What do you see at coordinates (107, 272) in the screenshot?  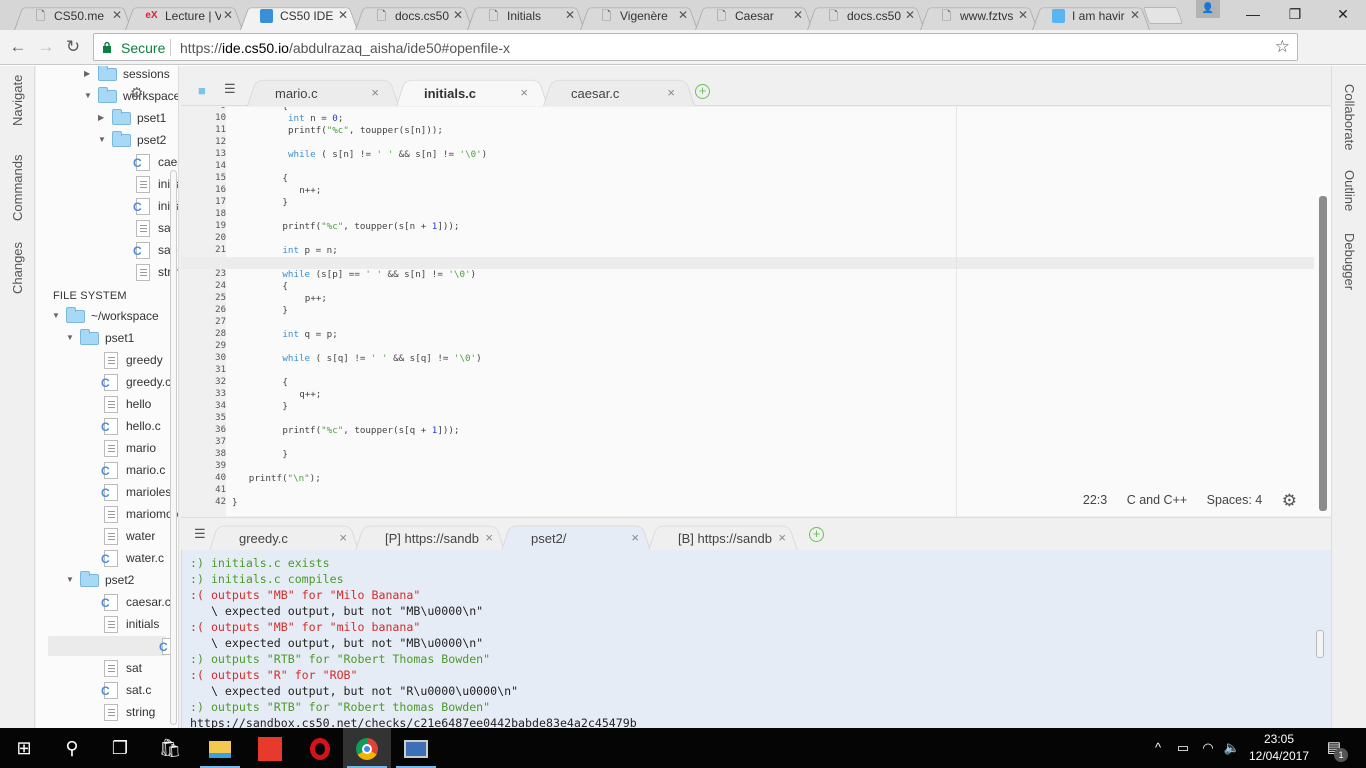 I see `tree-file: string` at bounding box center [107, 272].